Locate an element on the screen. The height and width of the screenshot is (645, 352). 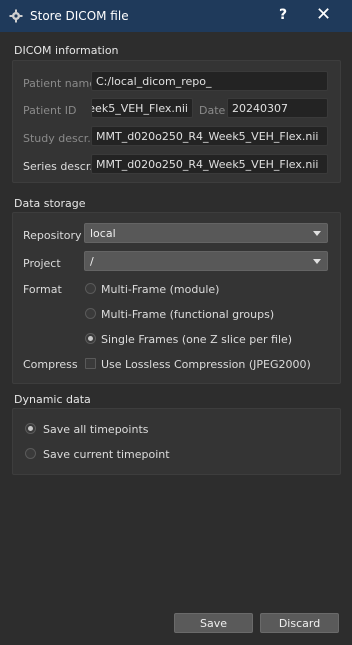
dynamic-option-label: Save current timepoint is located at coordinates (106, 454).